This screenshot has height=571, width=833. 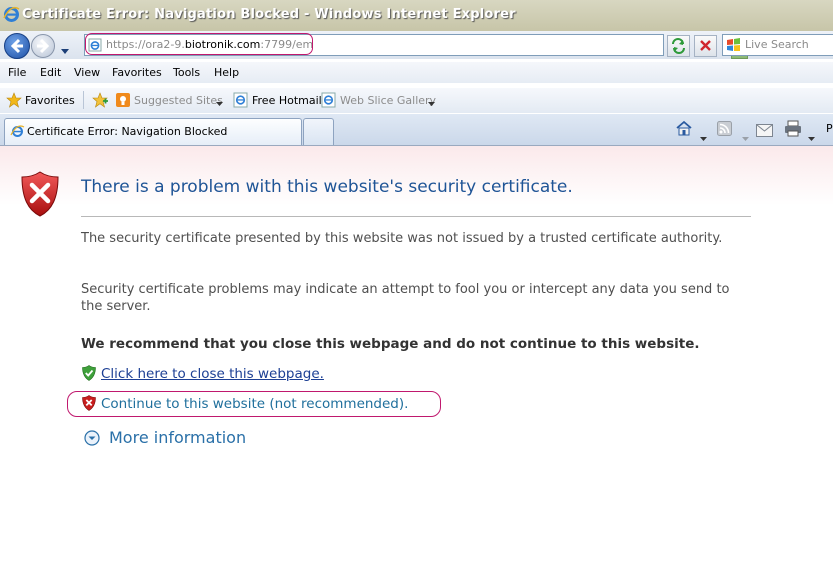 What do you see at coordinates (11, 16) in the screenshot?
I see `ie-logo-icon` at bounding box center [11, 16].